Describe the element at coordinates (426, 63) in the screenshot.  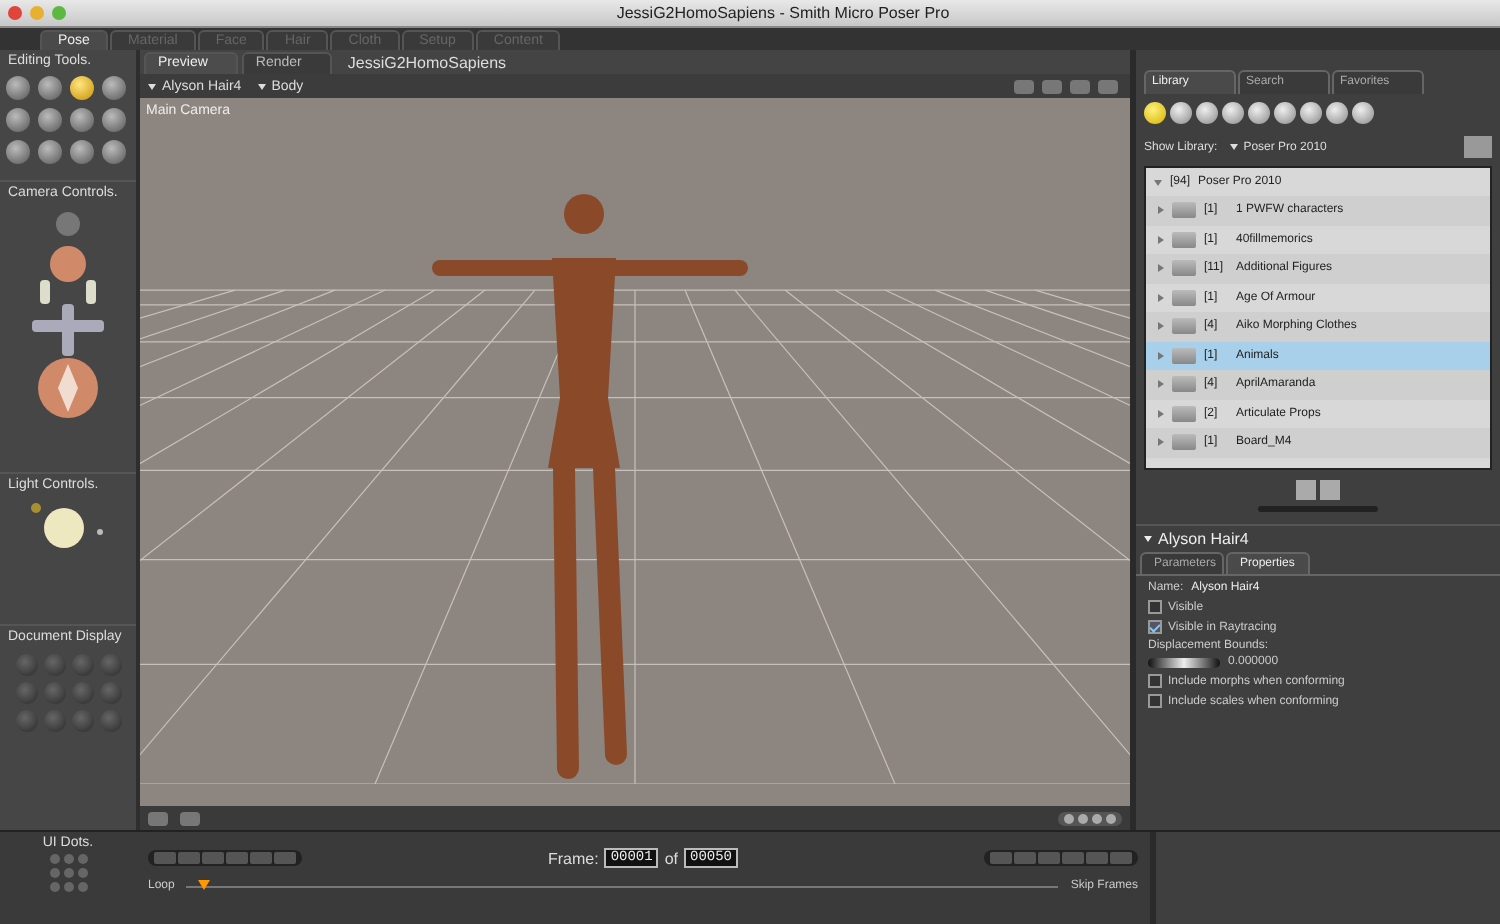
I see `document-title: JessiG2HomoSapiens` at that location.